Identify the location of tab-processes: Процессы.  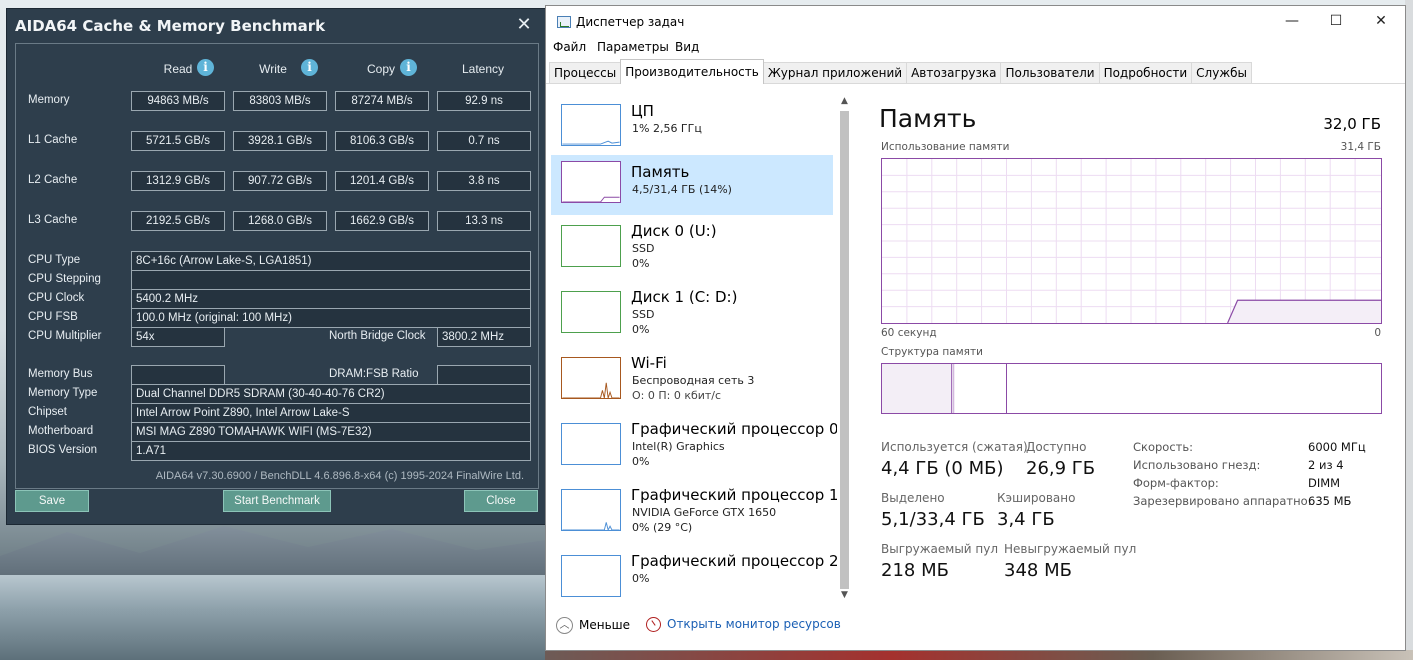
(585, 73).